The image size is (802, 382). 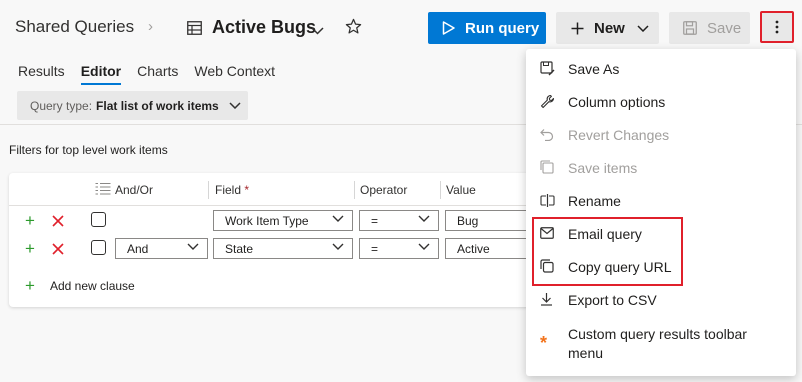 I want to click on save-items-icon, so click(x=547, y=168).